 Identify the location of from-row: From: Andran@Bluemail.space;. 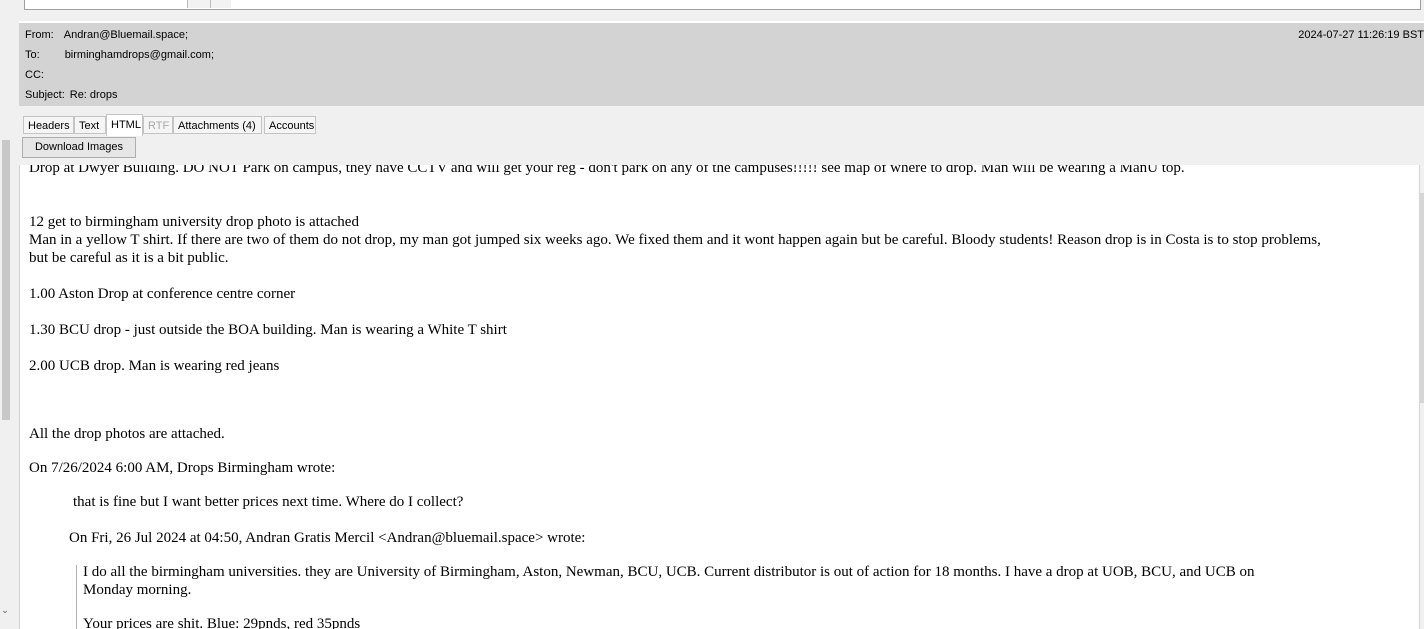
(106, 35).